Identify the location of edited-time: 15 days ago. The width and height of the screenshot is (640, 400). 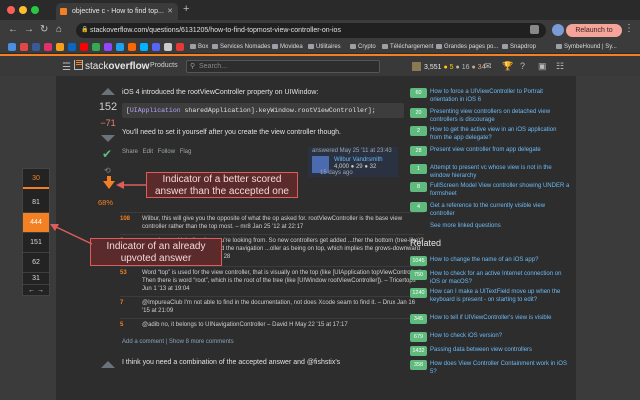
(336, 173).